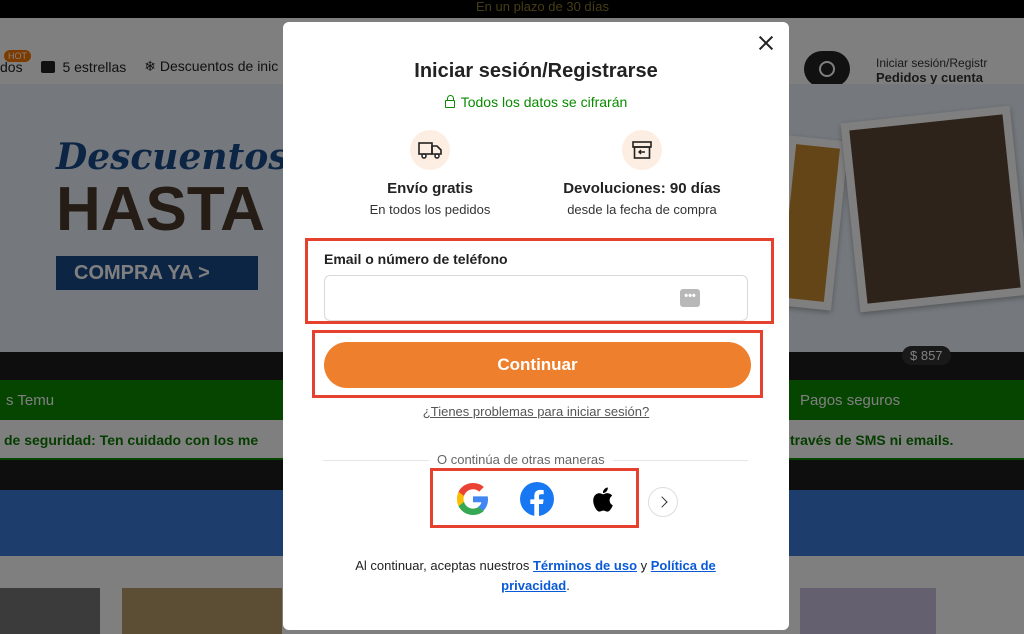  I want to click on more-login-options-button, so click(663, 502).